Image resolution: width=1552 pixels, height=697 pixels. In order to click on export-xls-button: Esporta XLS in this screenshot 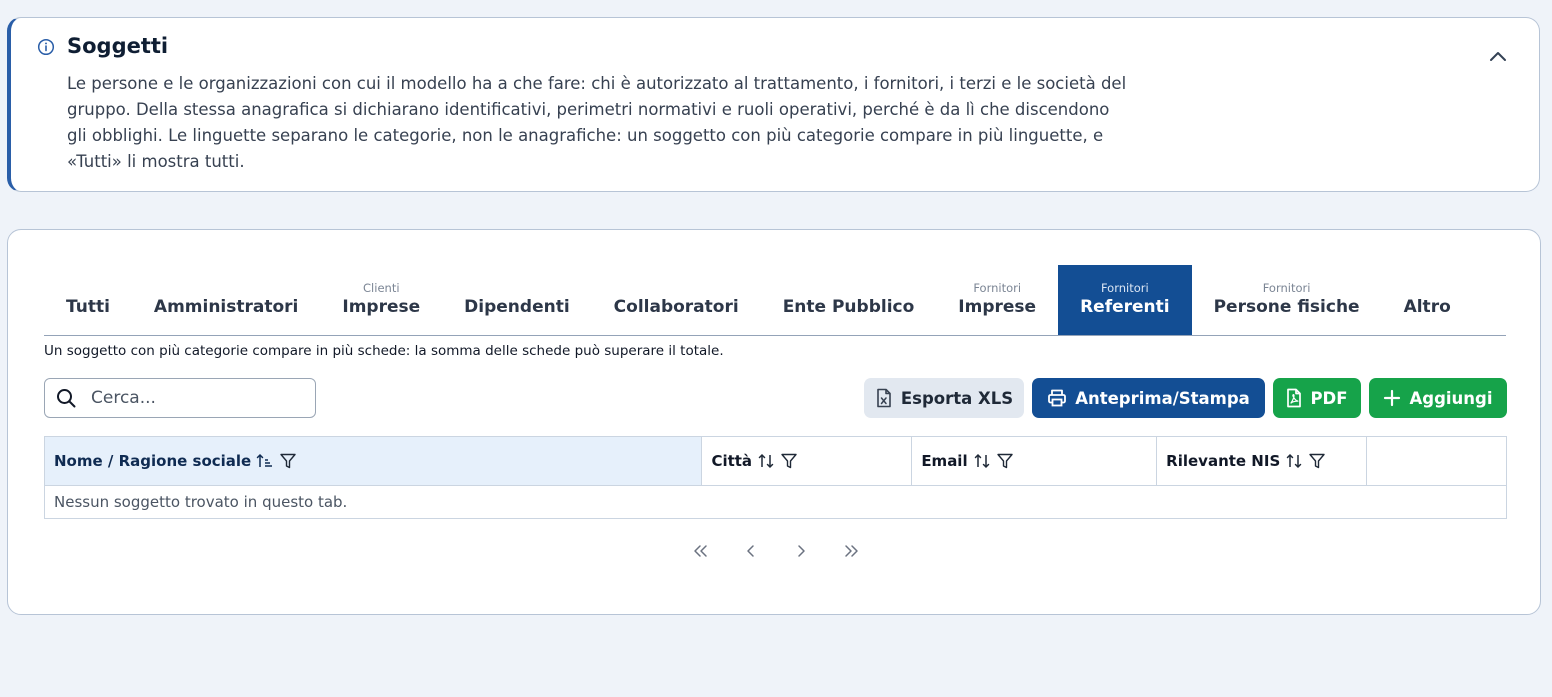, I will do `click(944, 398)`.